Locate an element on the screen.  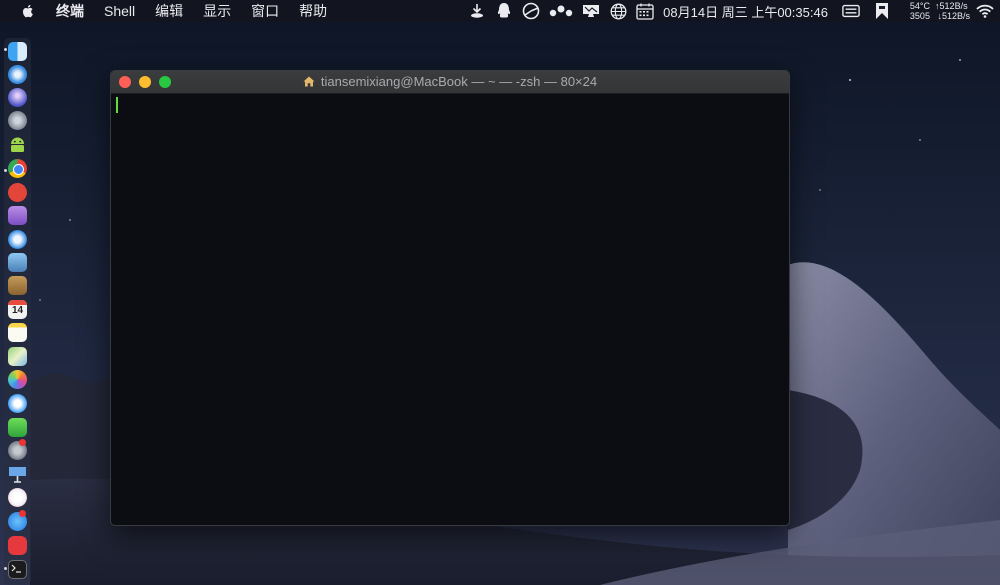
menu-shell: Shell is located at coordinates (119, 11).